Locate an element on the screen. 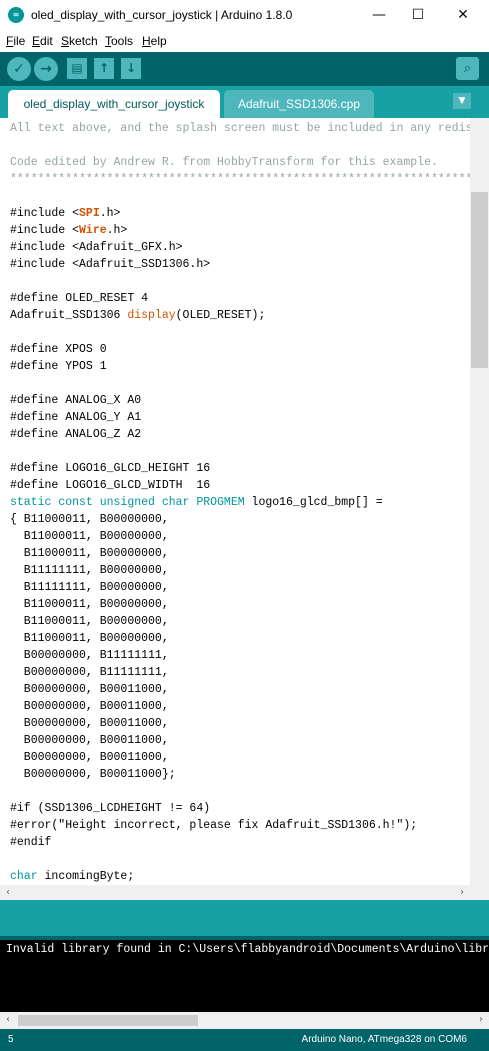 The image size is (489, 1051). code-line: Adafruit_SSD1306 display(OLED_RESET); is located at coordinates (137, 315).